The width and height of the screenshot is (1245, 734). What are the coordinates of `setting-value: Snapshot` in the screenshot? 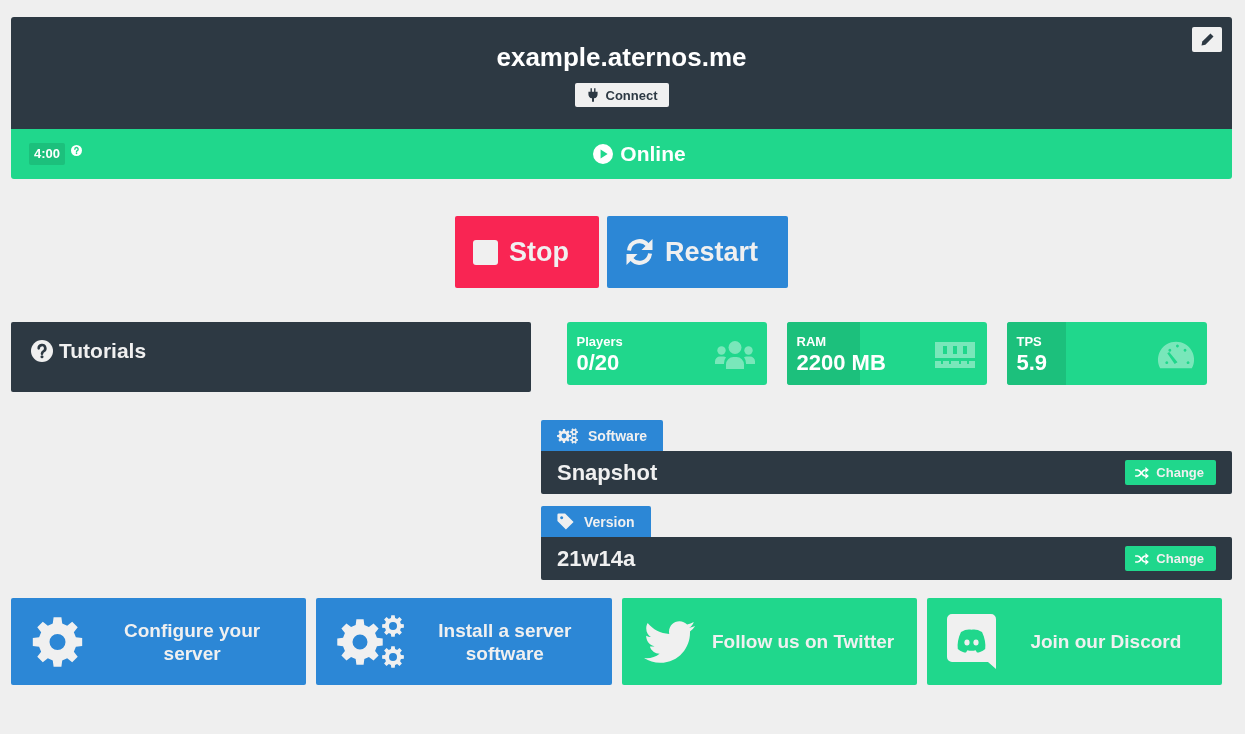 It's located at (607, 472).